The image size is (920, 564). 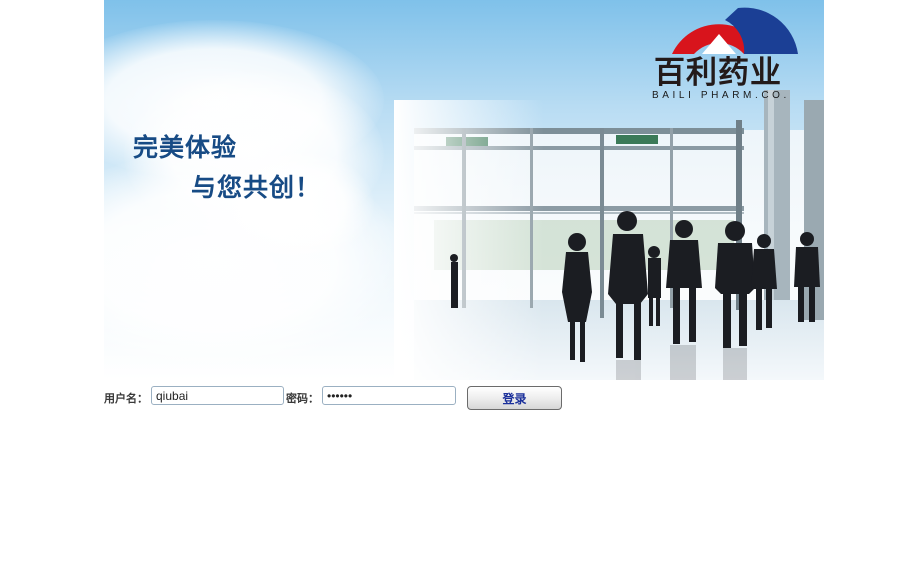 I want to click on company-logo: 百利药业 BAILI PHARM.CO., so click(x=736, y=53).